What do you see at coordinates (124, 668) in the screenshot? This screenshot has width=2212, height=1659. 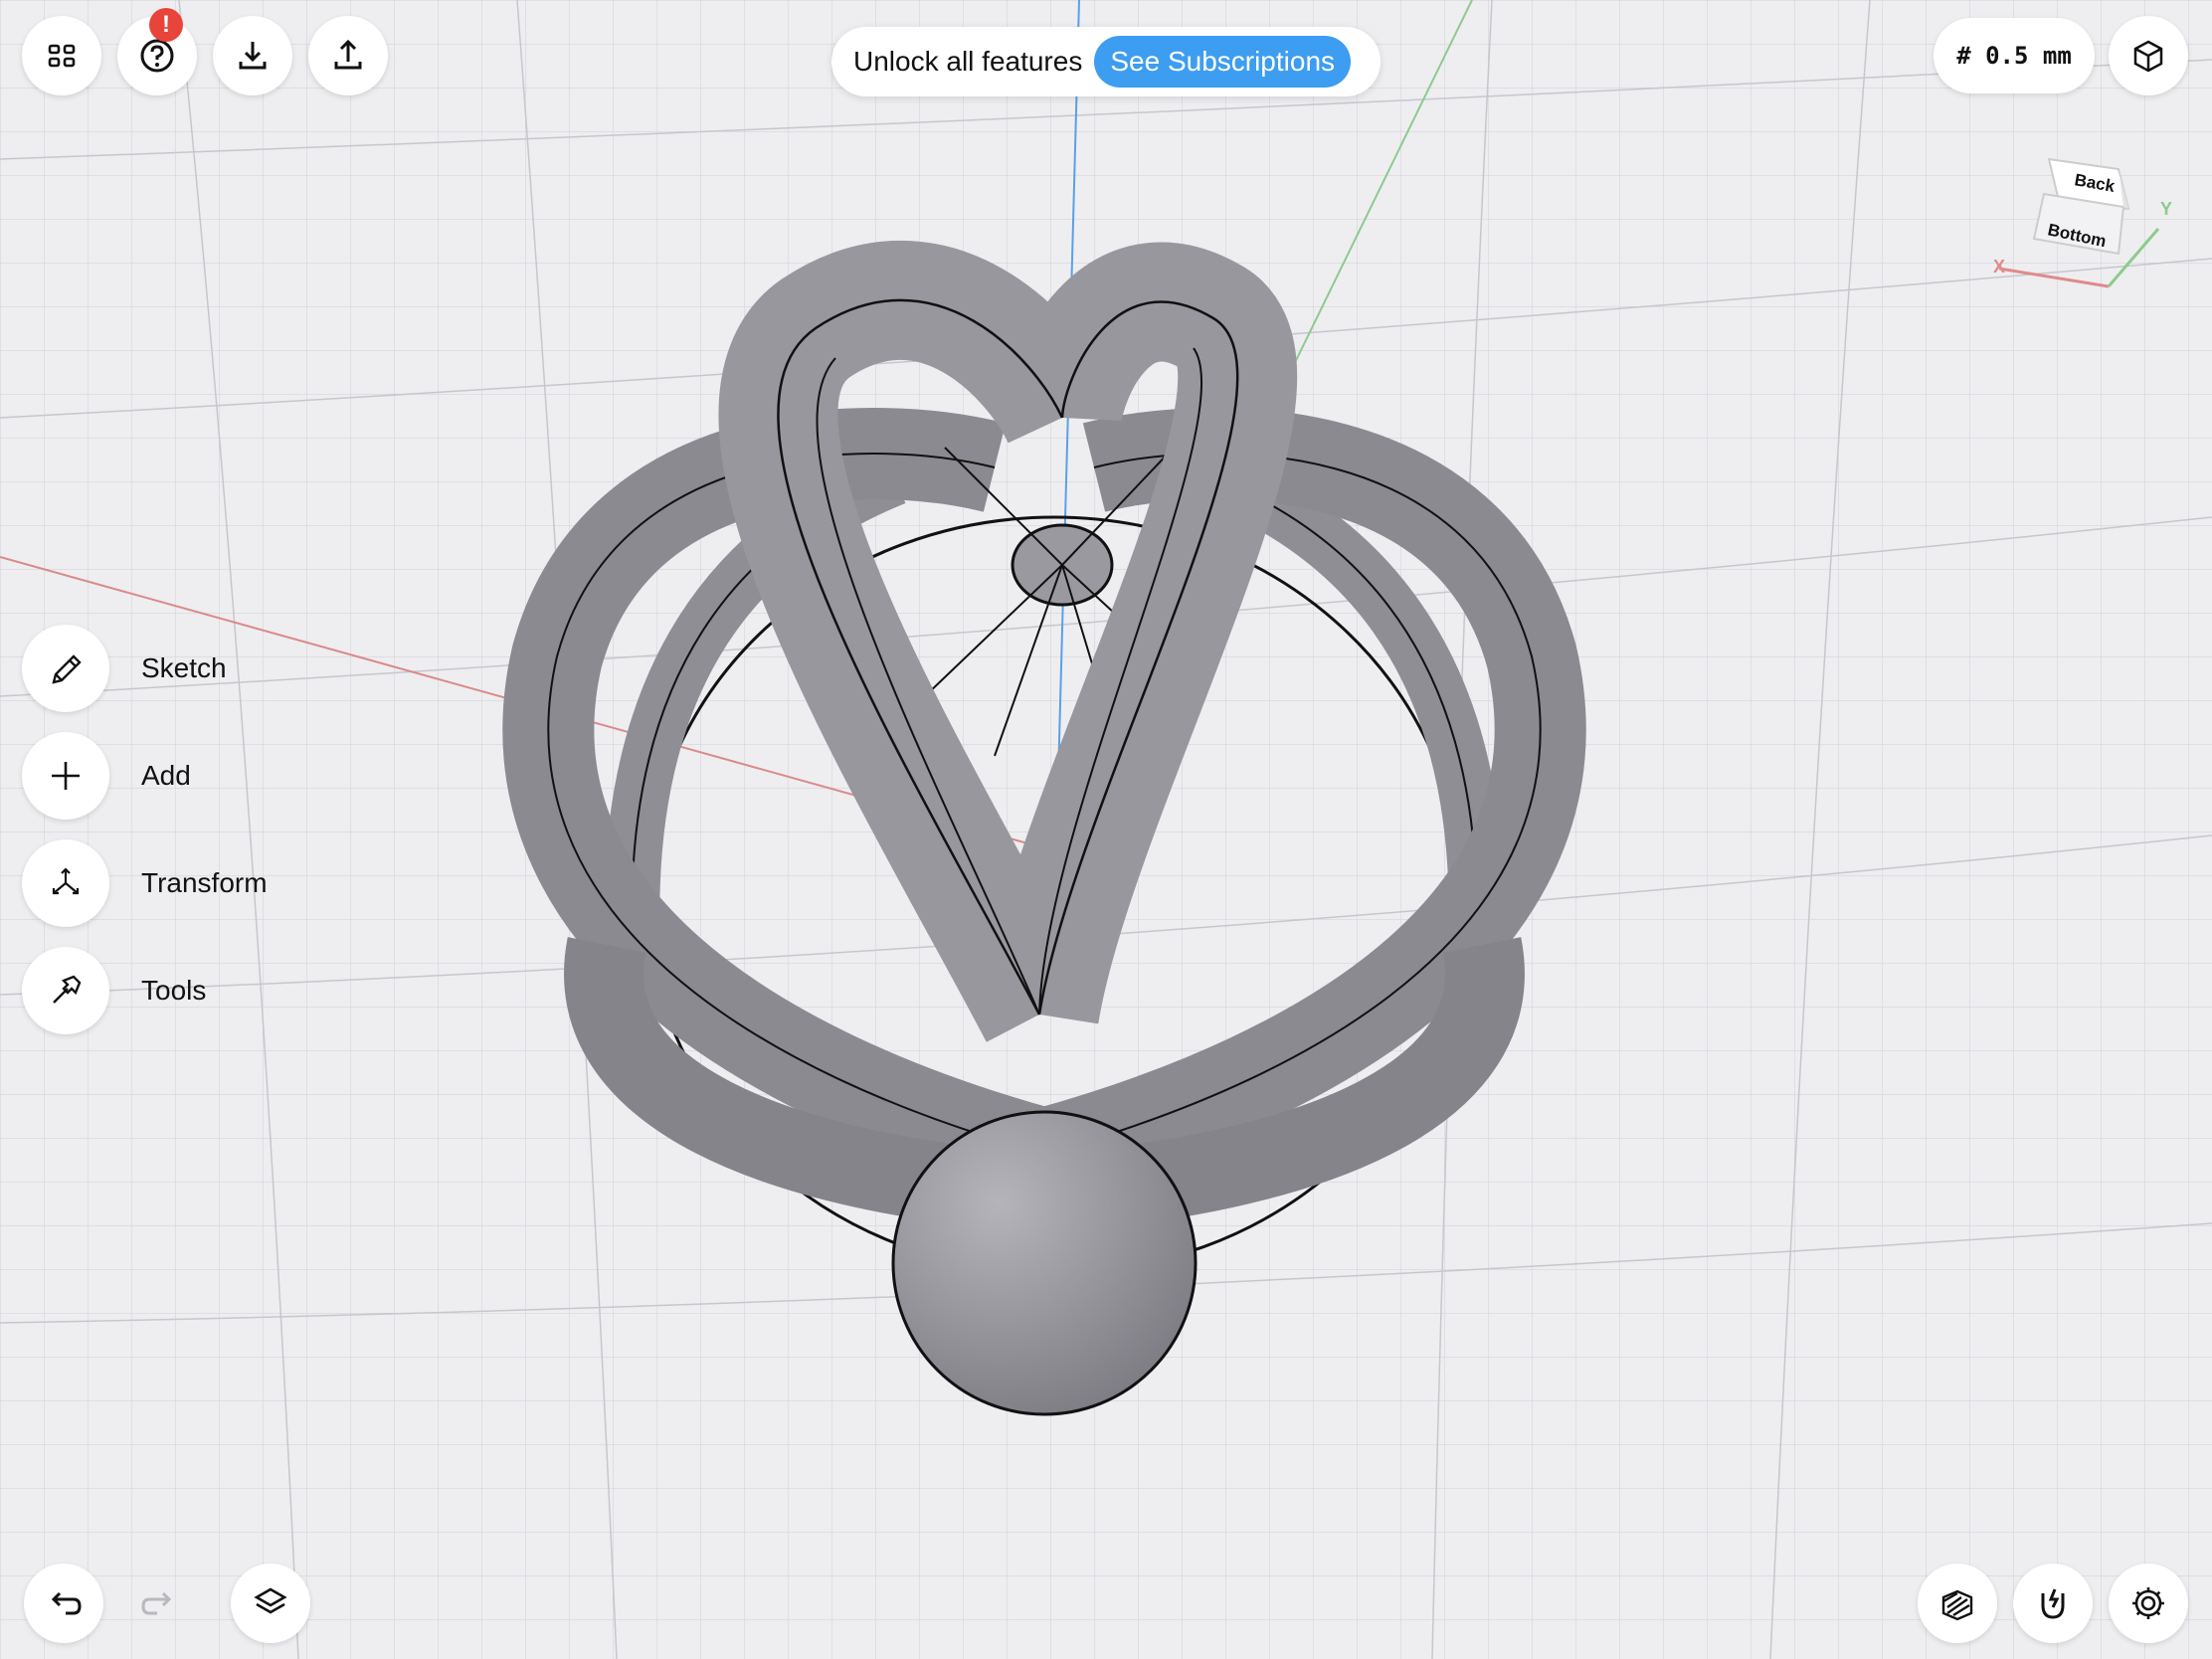 I see `tool-sketch: Sketch` at bounding box center [124, 668].